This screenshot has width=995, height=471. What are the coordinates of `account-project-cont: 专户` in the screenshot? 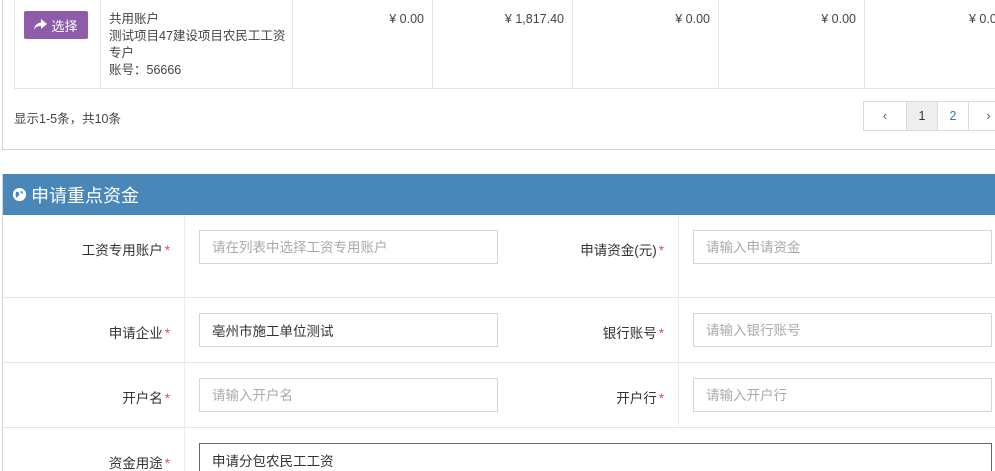 It's located at (122, 53).